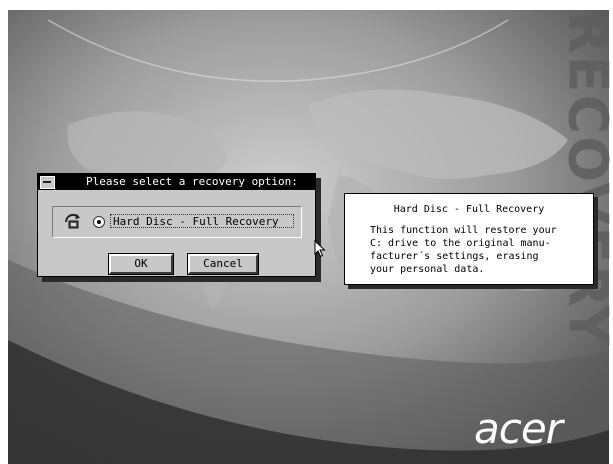 This screenshot has width=613, height=464. I want to click on recovery-watermark: RECOVERY, so click(584, 179).